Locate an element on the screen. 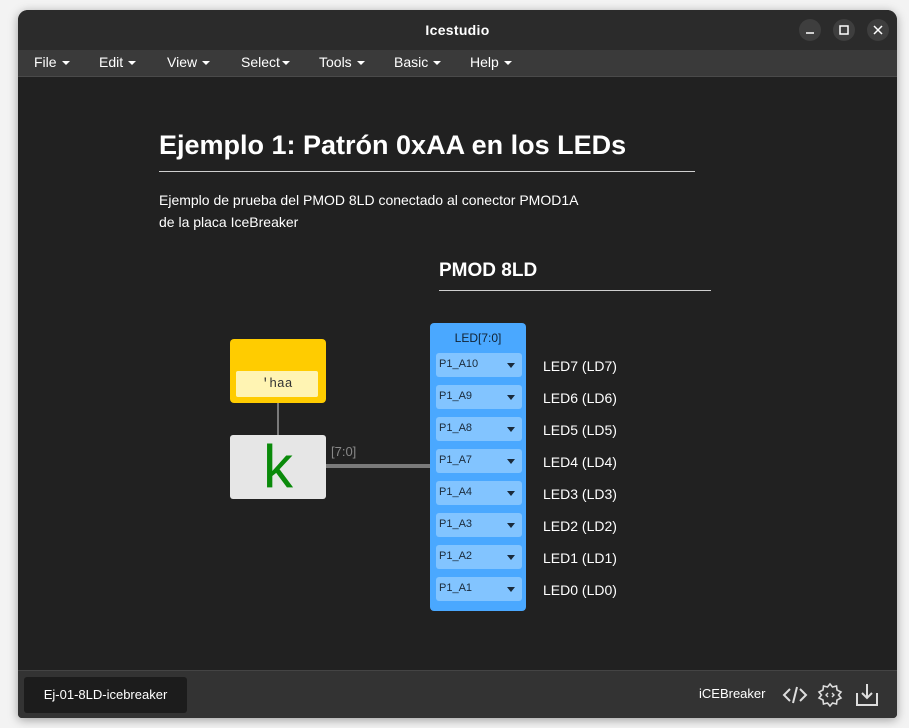 Image resolution: width=909 pixels, height=728 pixels. constant-value: 'haa is located at coordinates (277, 384).